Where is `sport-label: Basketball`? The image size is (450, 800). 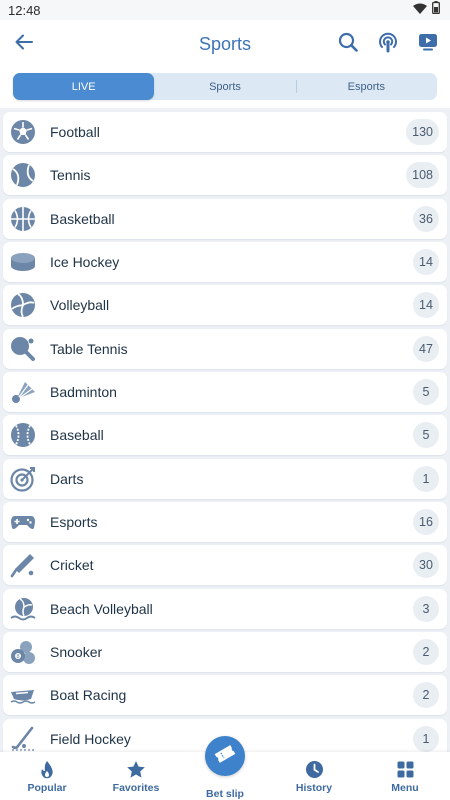 sport-label: Basketball is located at coordinates (82, 218).